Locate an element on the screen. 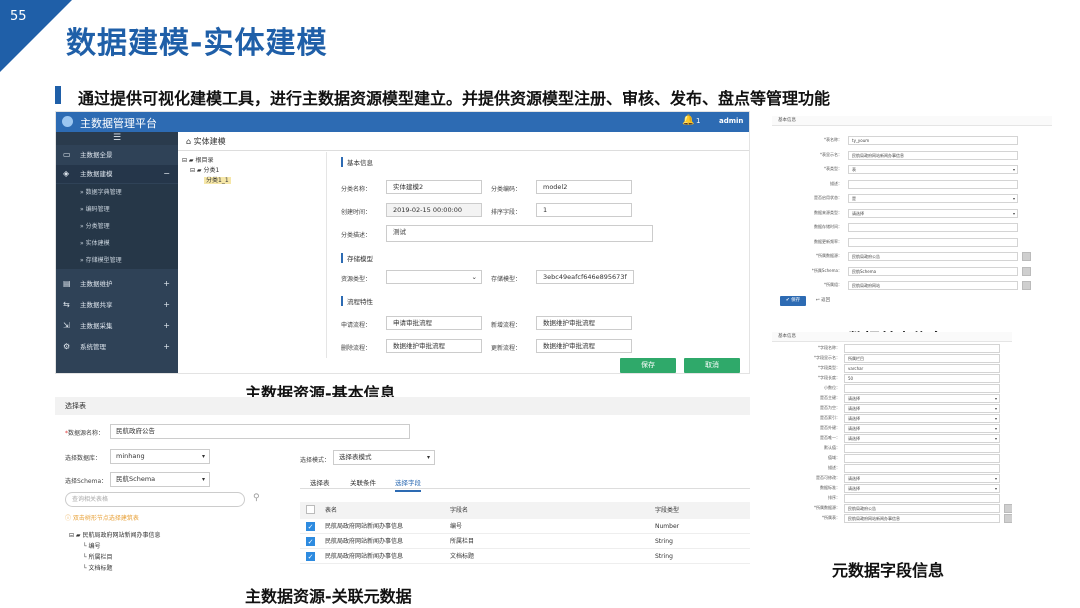  desc-input: 测试 is located at coordinates (519, 233).